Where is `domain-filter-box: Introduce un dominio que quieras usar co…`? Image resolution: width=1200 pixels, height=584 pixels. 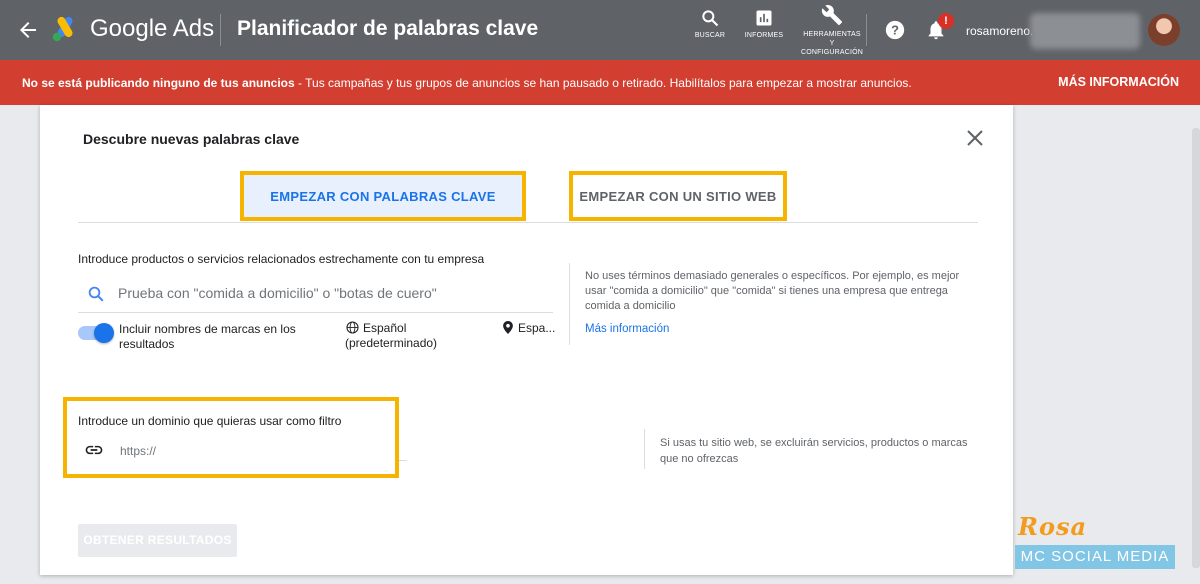
domain-filter-box: Introduce un dominio que quieras usar co… is located at coordinates (231, 437).